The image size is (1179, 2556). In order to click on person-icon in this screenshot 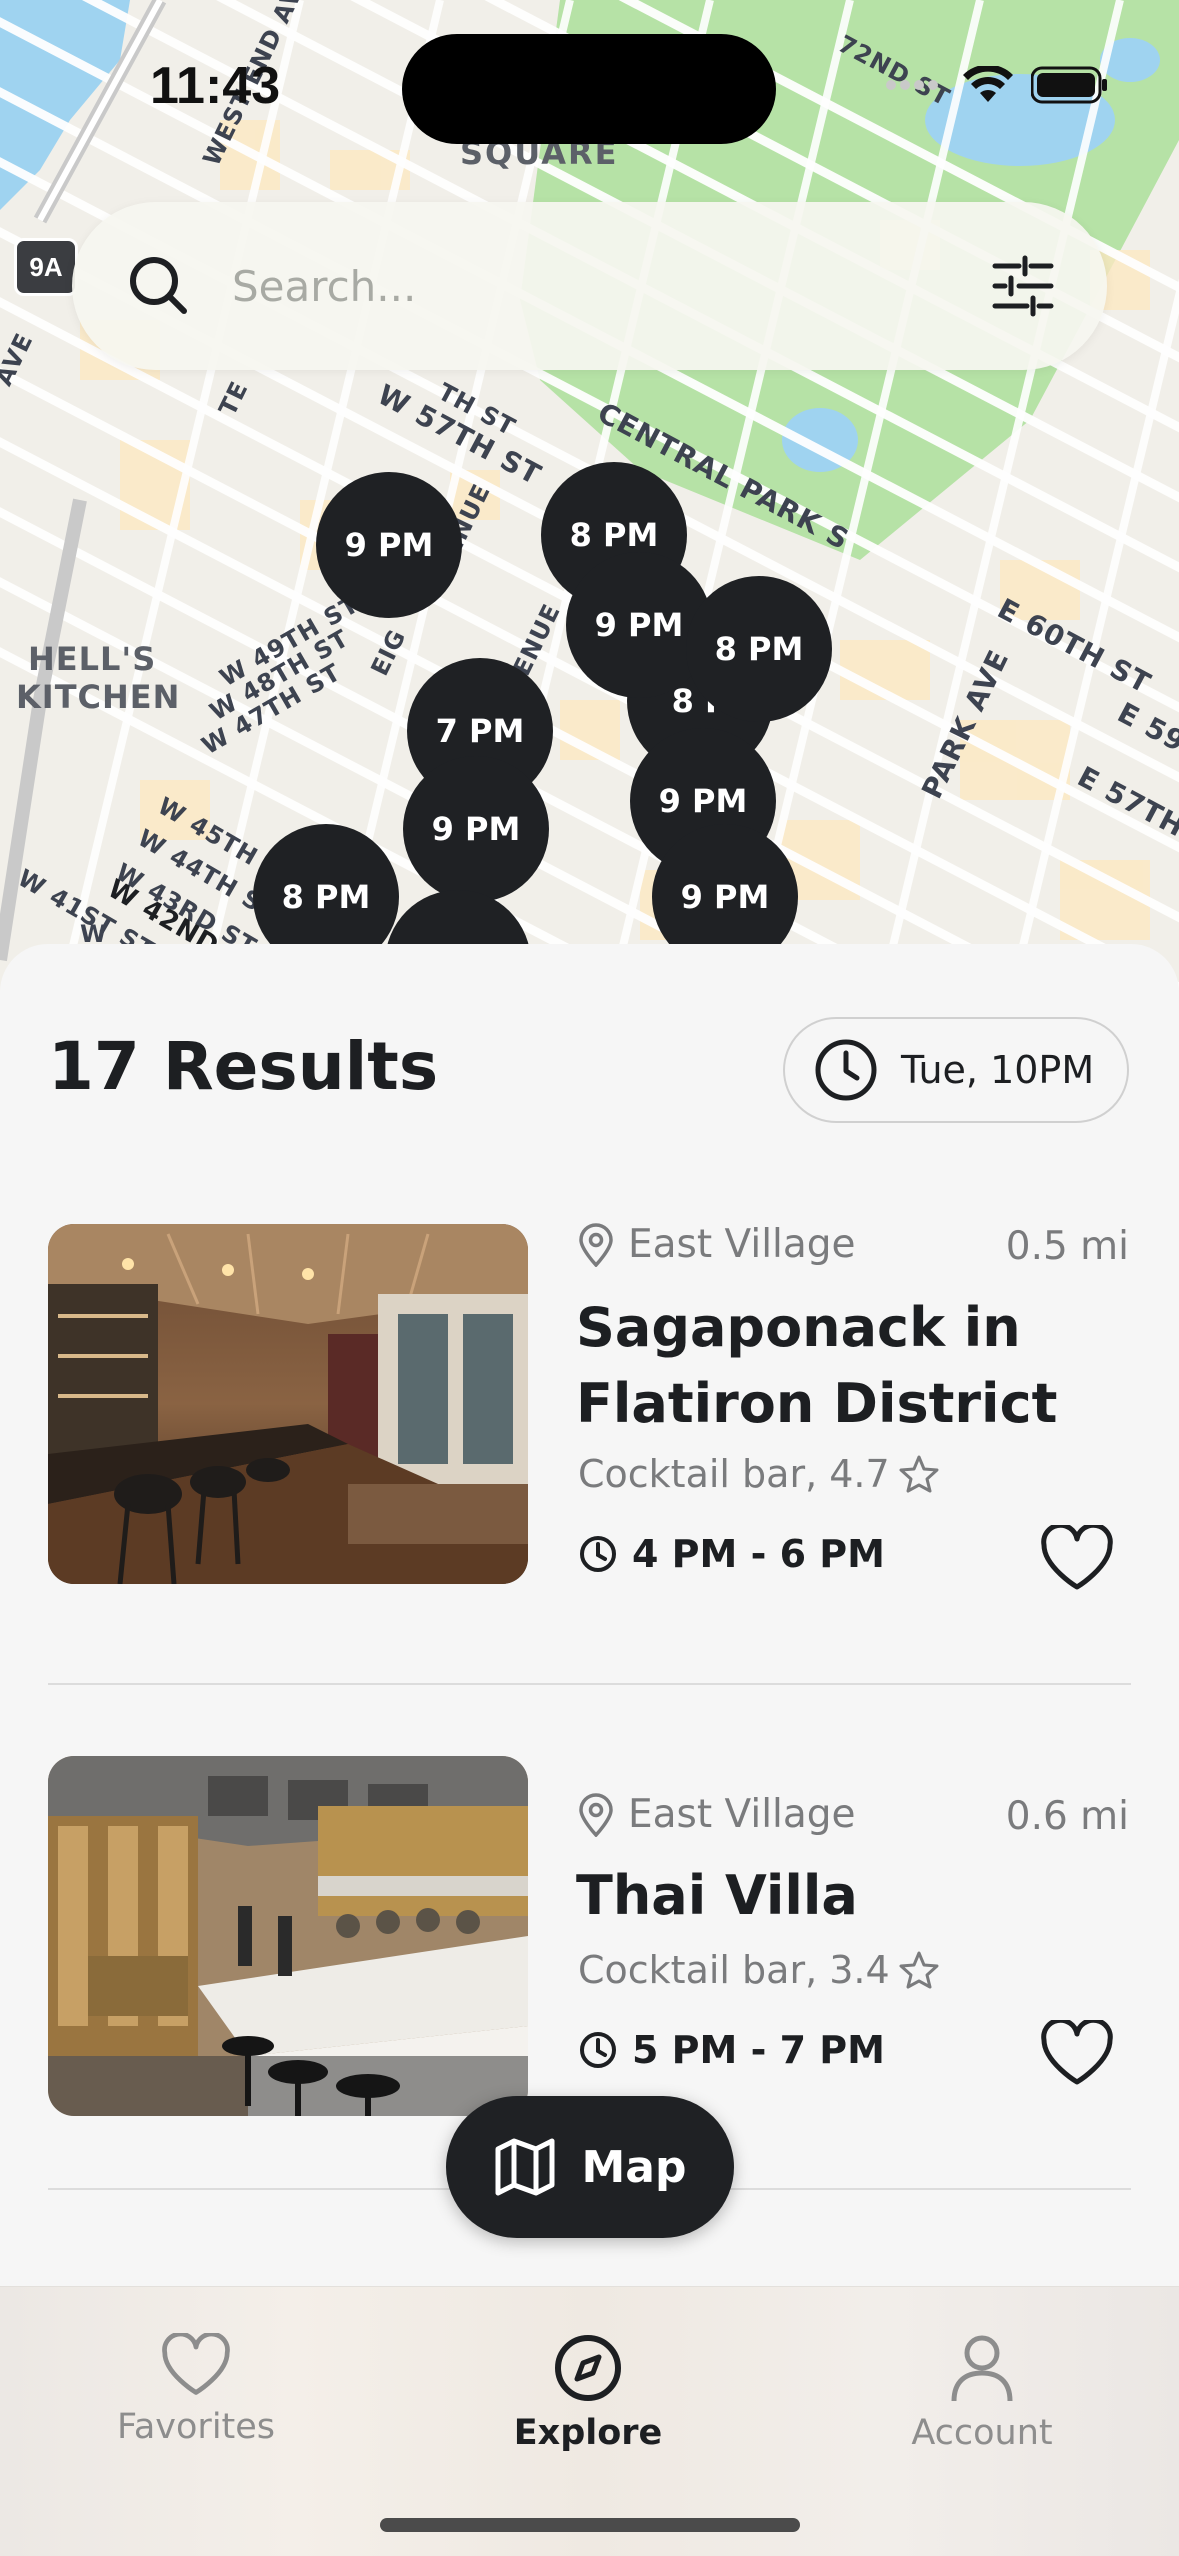, I will do `click(982, 2368)`.